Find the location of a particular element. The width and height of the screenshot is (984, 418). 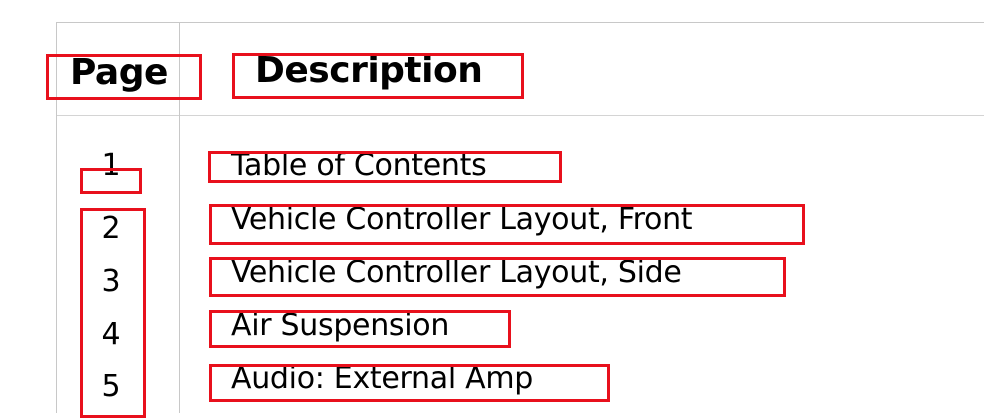

description-header-highlight is located at coordinates (378, 76).